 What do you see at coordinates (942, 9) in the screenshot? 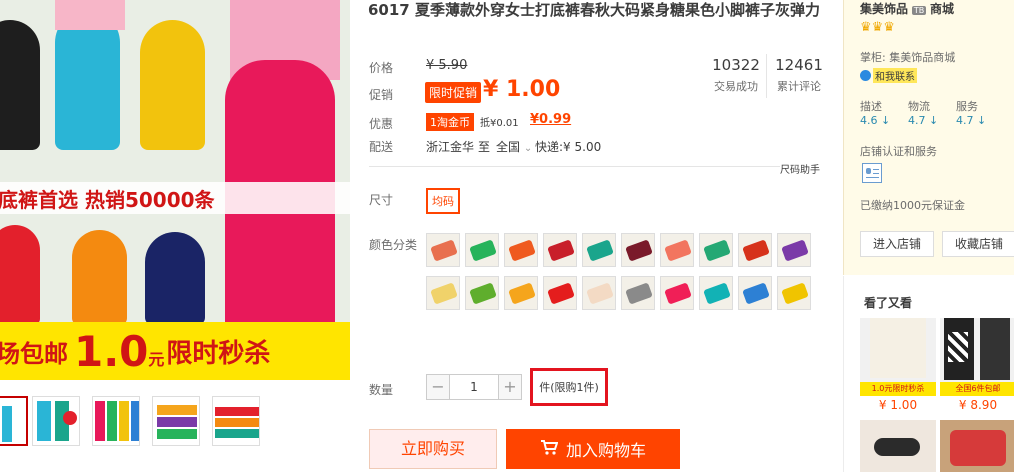
I see `shop-suffix: 商城` at bounding box center [942, 9].